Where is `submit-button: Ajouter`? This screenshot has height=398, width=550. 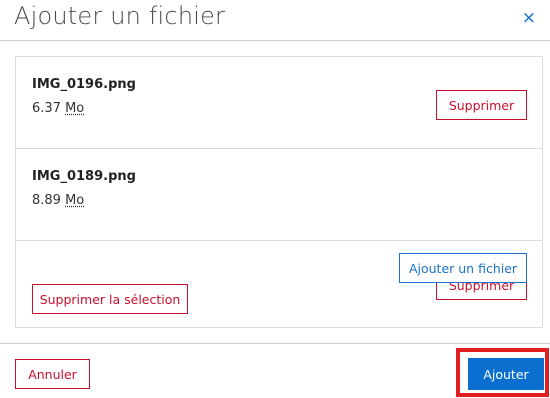
submit-button: Ajouter is located at coordinates (506, 374).